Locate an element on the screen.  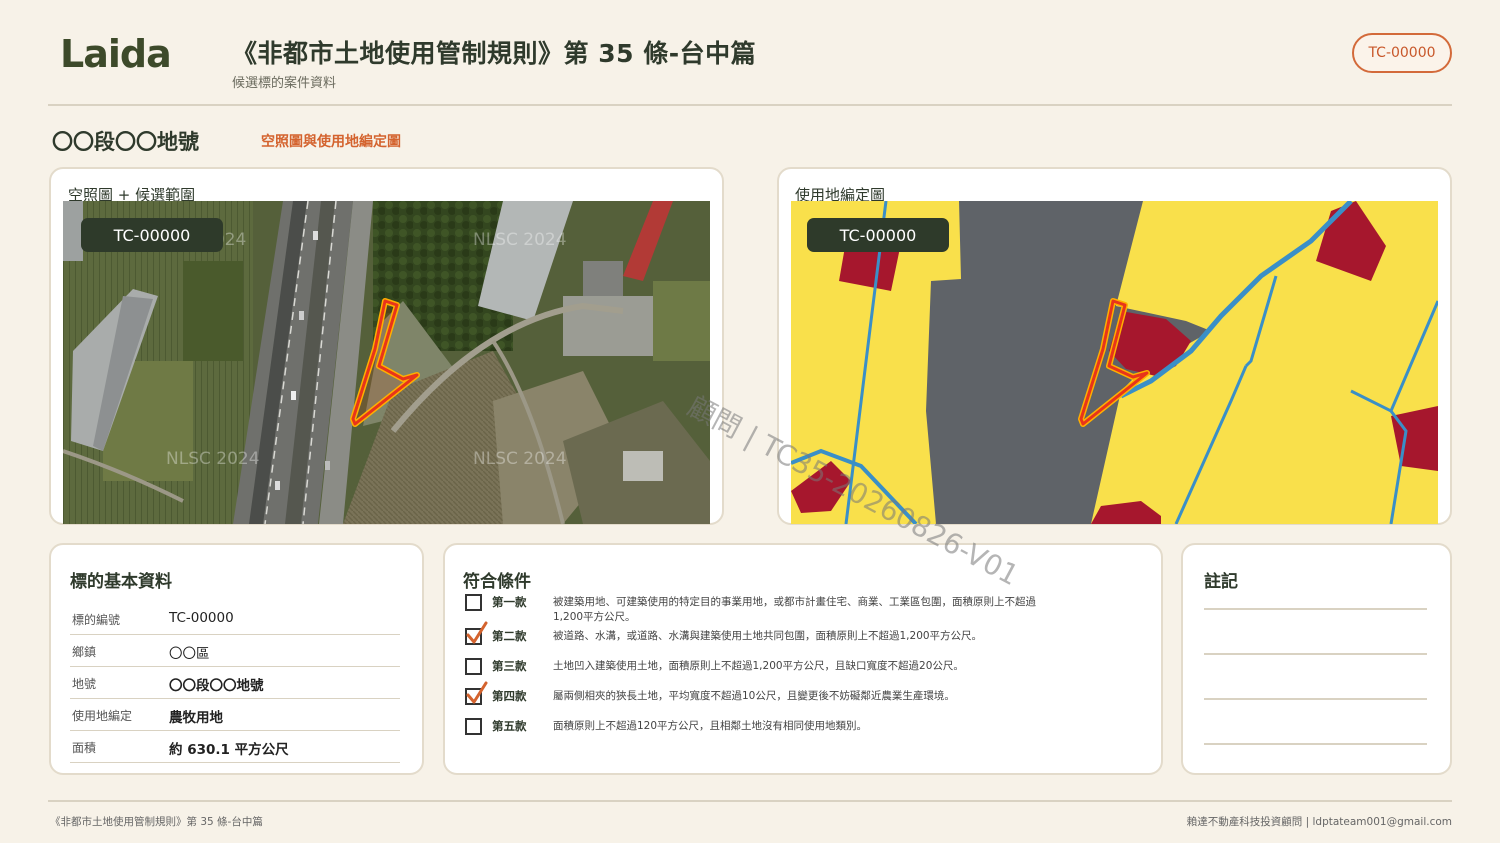
info-row-area: 面積 約 630.1 平方公尺 is located at coordinates (235, 747).